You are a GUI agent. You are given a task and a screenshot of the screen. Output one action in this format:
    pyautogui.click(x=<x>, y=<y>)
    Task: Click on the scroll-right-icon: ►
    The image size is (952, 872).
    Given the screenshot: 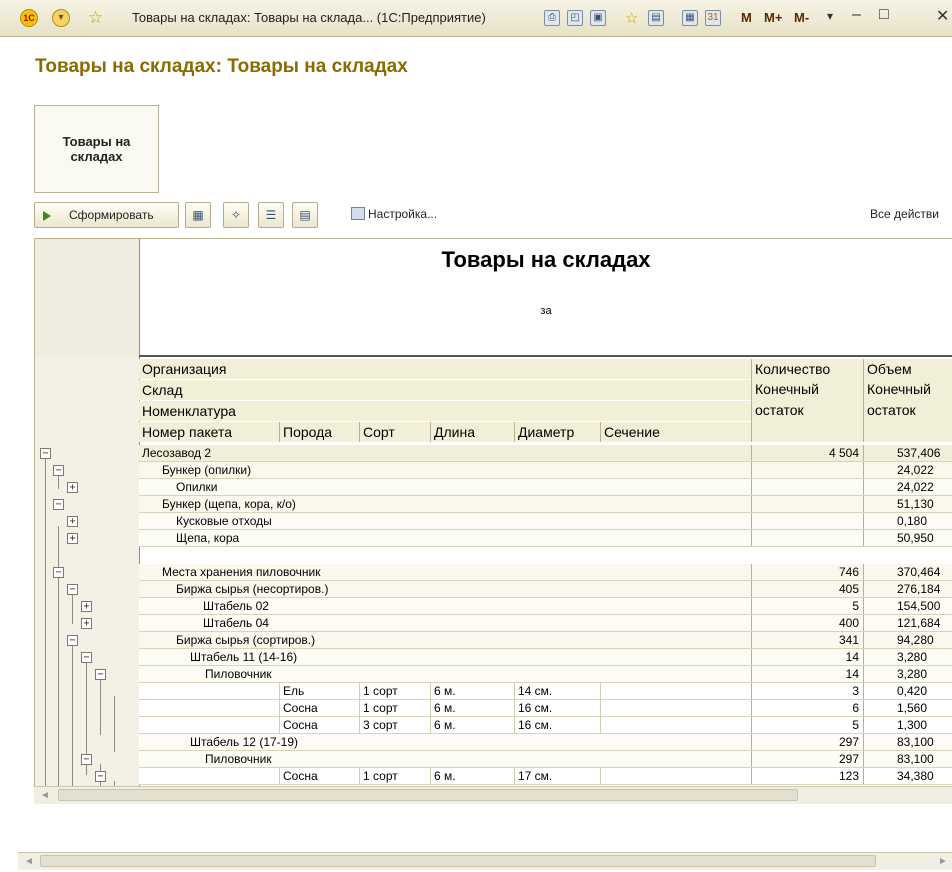 What is the action you would take?
    pyautogui.click(x=943, y=861)
    